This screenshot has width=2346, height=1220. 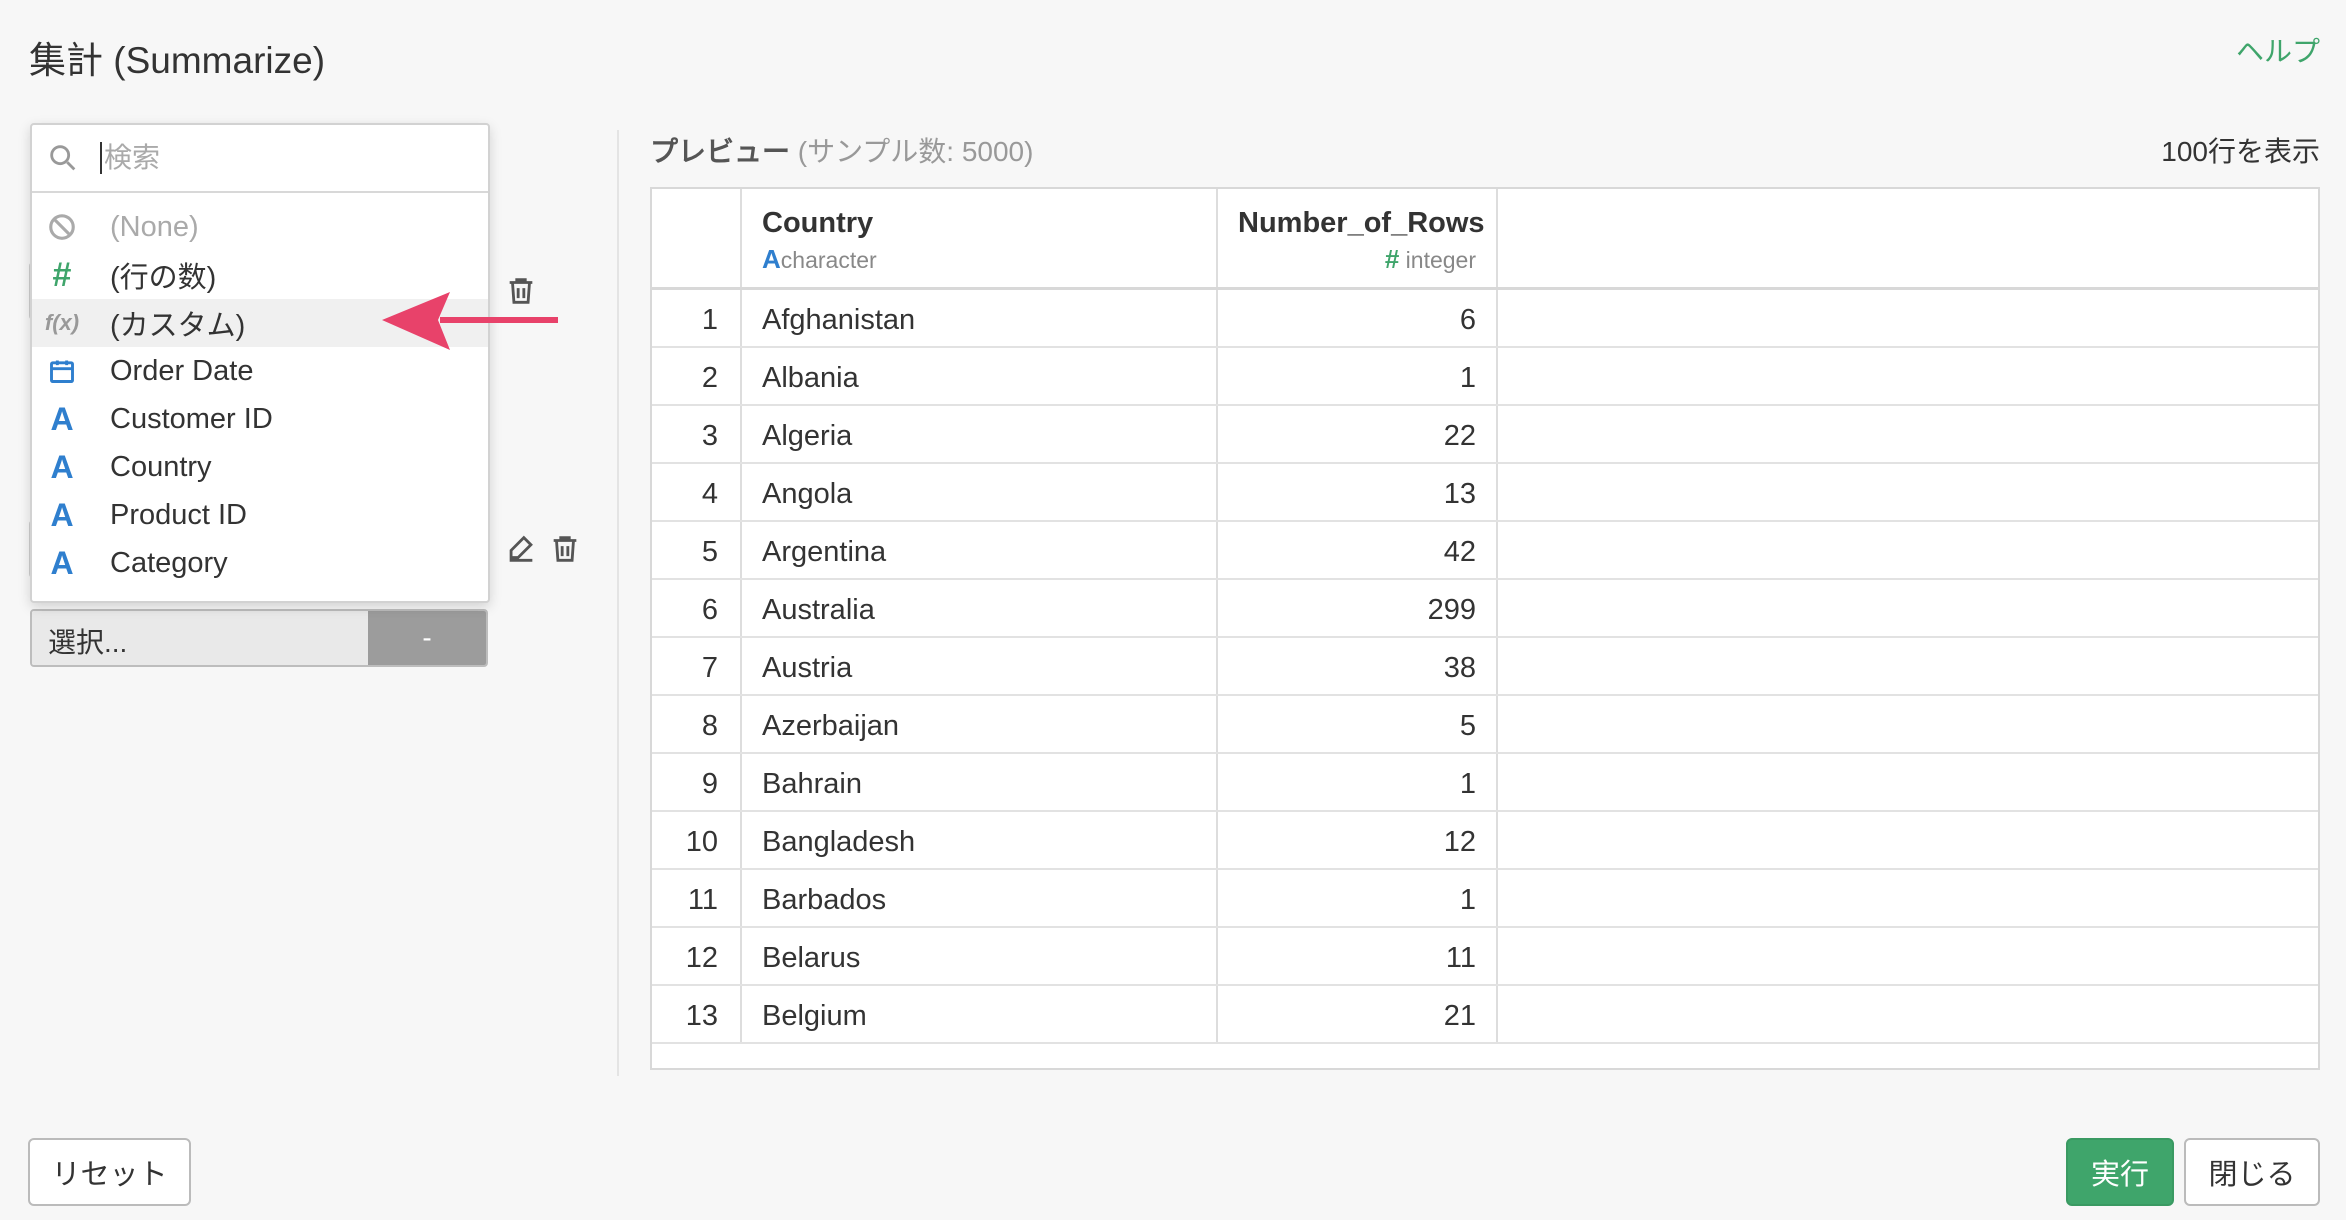 What do you see at coordinates (818, 223) in the screenshot?
I see `column-name: Country` at bounding box center [818, 223].